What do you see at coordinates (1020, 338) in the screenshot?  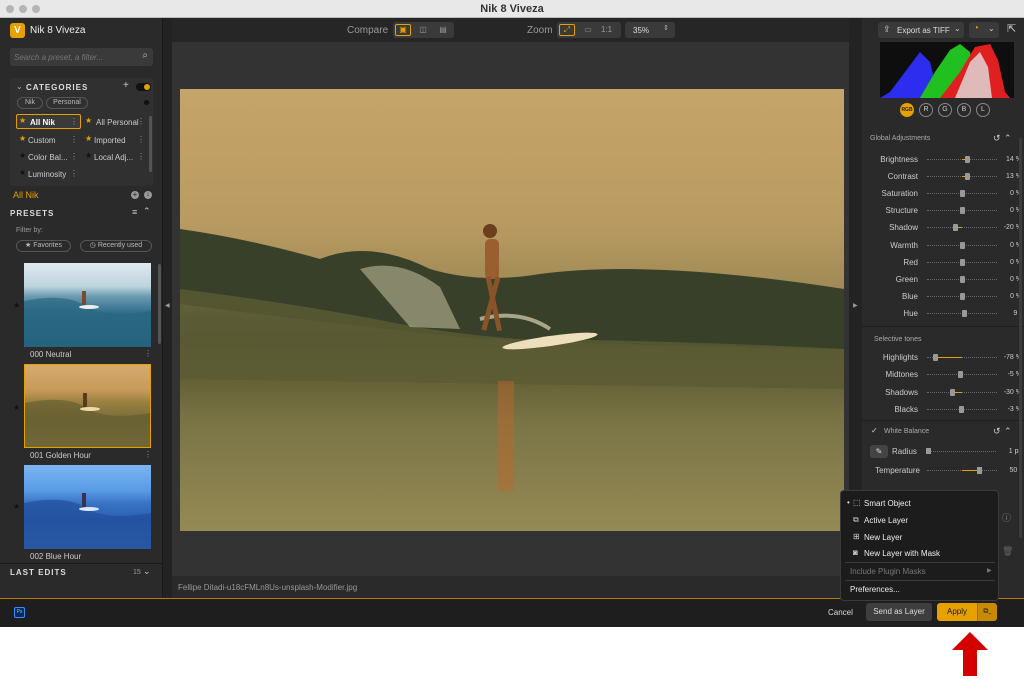 I see `right-panel-scrollbar` at bounding box center [1020, 338].